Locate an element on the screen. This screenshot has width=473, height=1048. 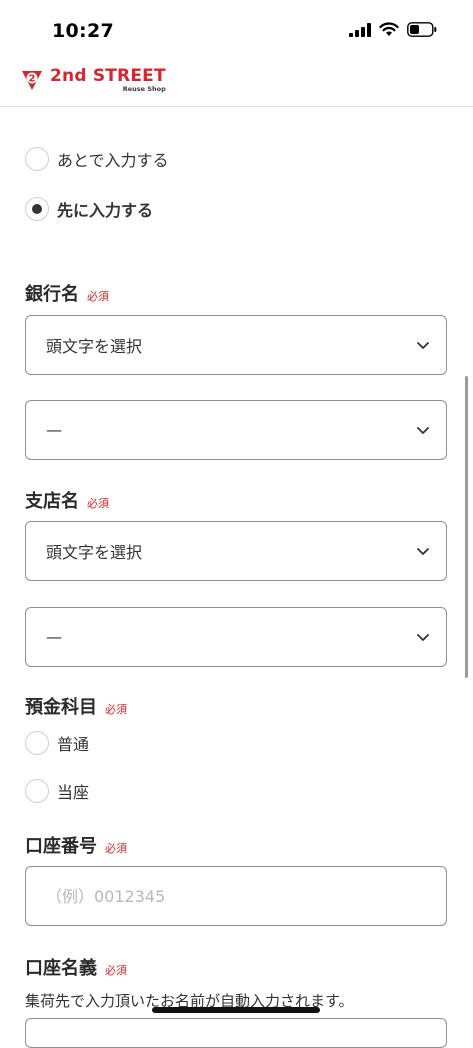
radio-input-now: 先に入力する is located at coordinates (89, 209).